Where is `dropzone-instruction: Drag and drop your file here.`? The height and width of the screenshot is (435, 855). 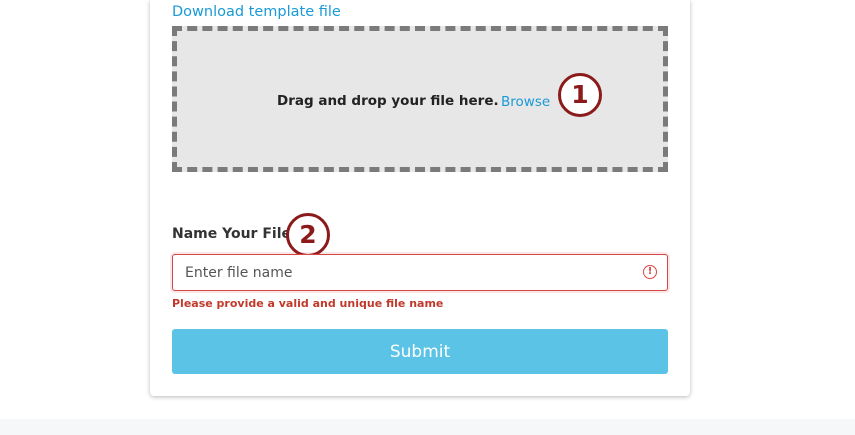
dropzone-instruction: Drag and drop your file here. is located at coordinates (388, 101).